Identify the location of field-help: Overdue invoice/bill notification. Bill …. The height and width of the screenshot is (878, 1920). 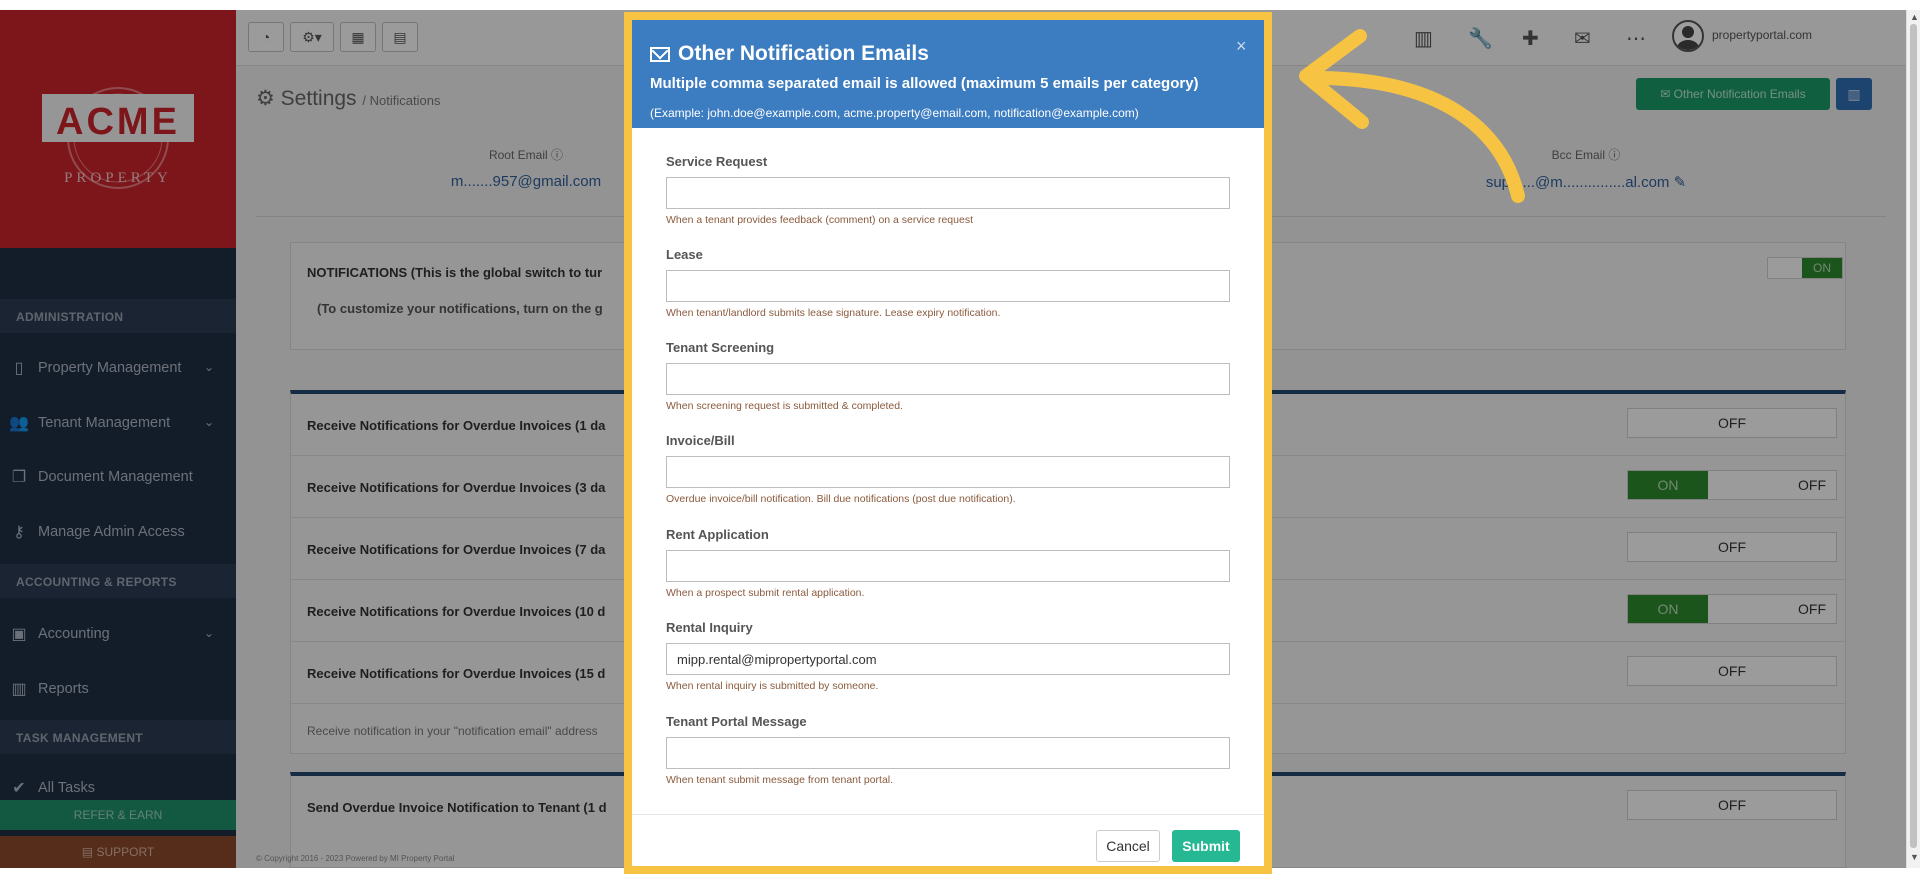
(841, 499).